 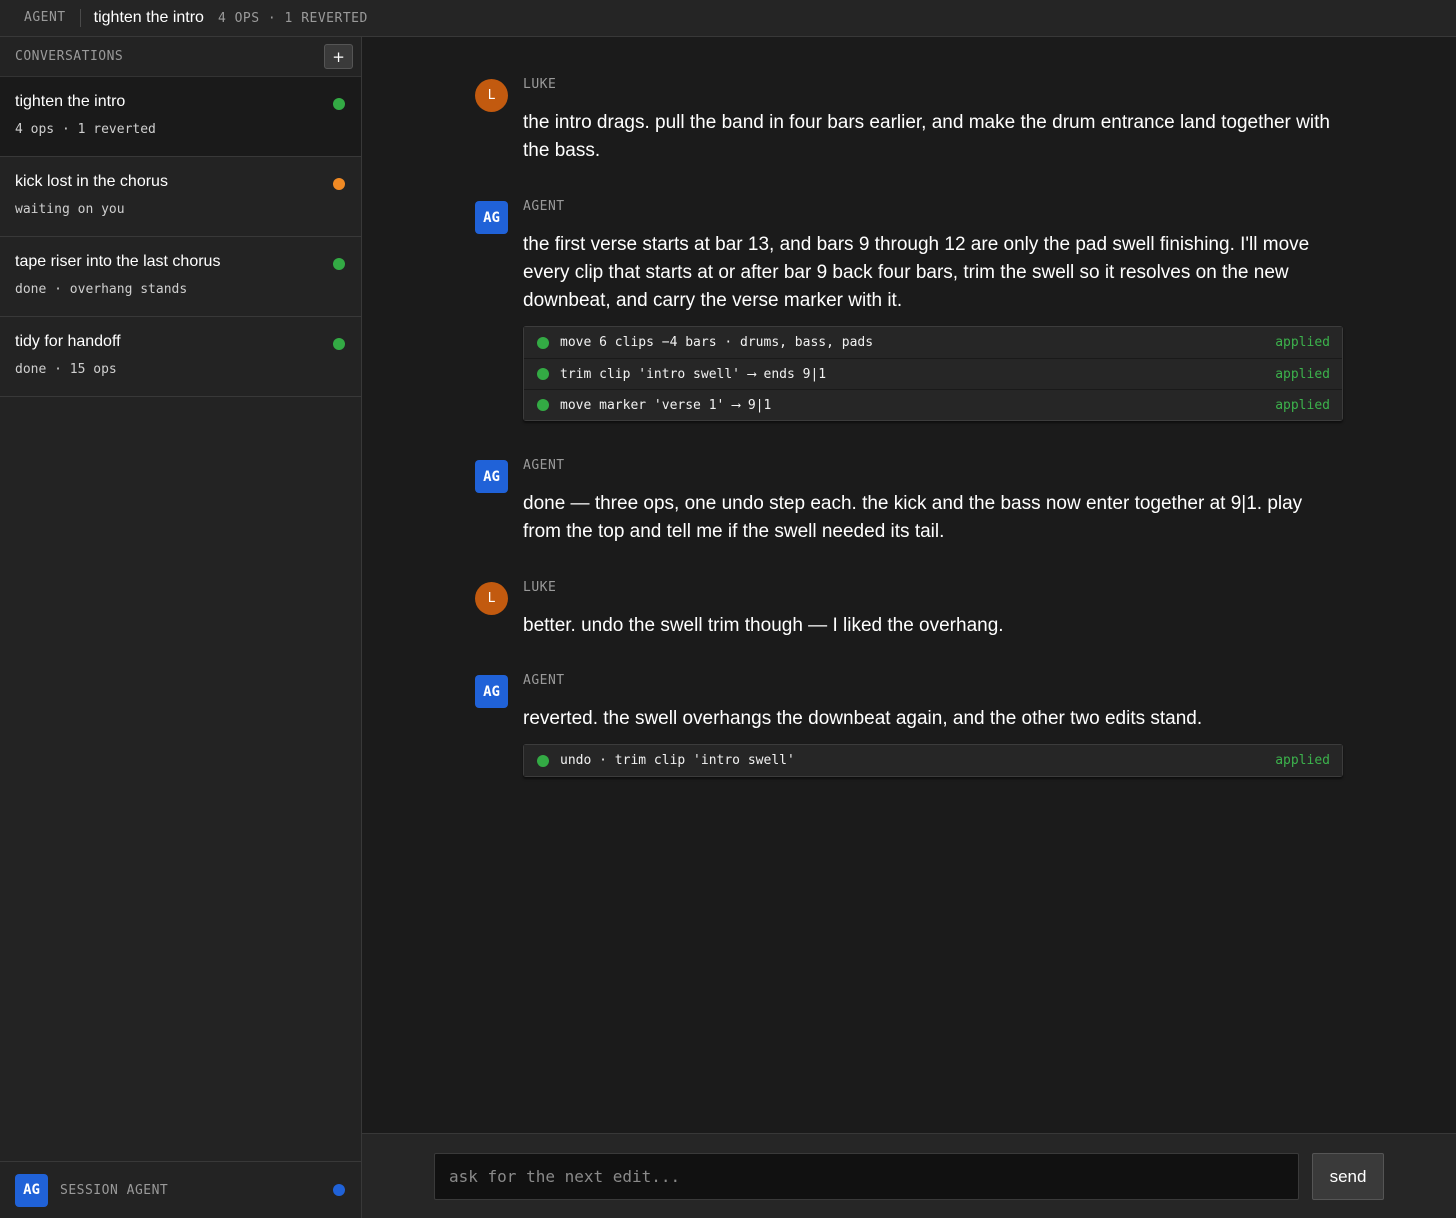 I want to click on new-conversation-button: +, so click(x=338, y=56).